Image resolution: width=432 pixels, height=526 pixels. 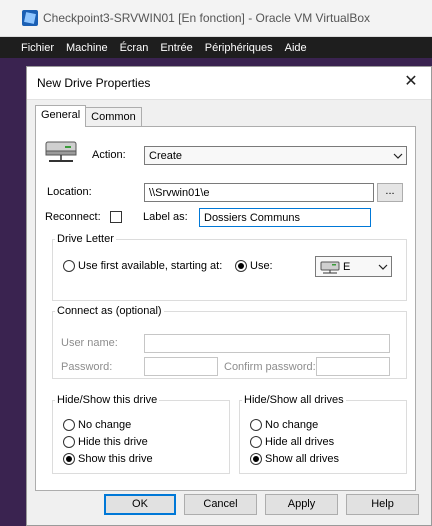 What do you see at coordinates (115, 459) in the screenshot?
I see `show-this-drive-label: Show this drive` at bounding box center [115, 459].